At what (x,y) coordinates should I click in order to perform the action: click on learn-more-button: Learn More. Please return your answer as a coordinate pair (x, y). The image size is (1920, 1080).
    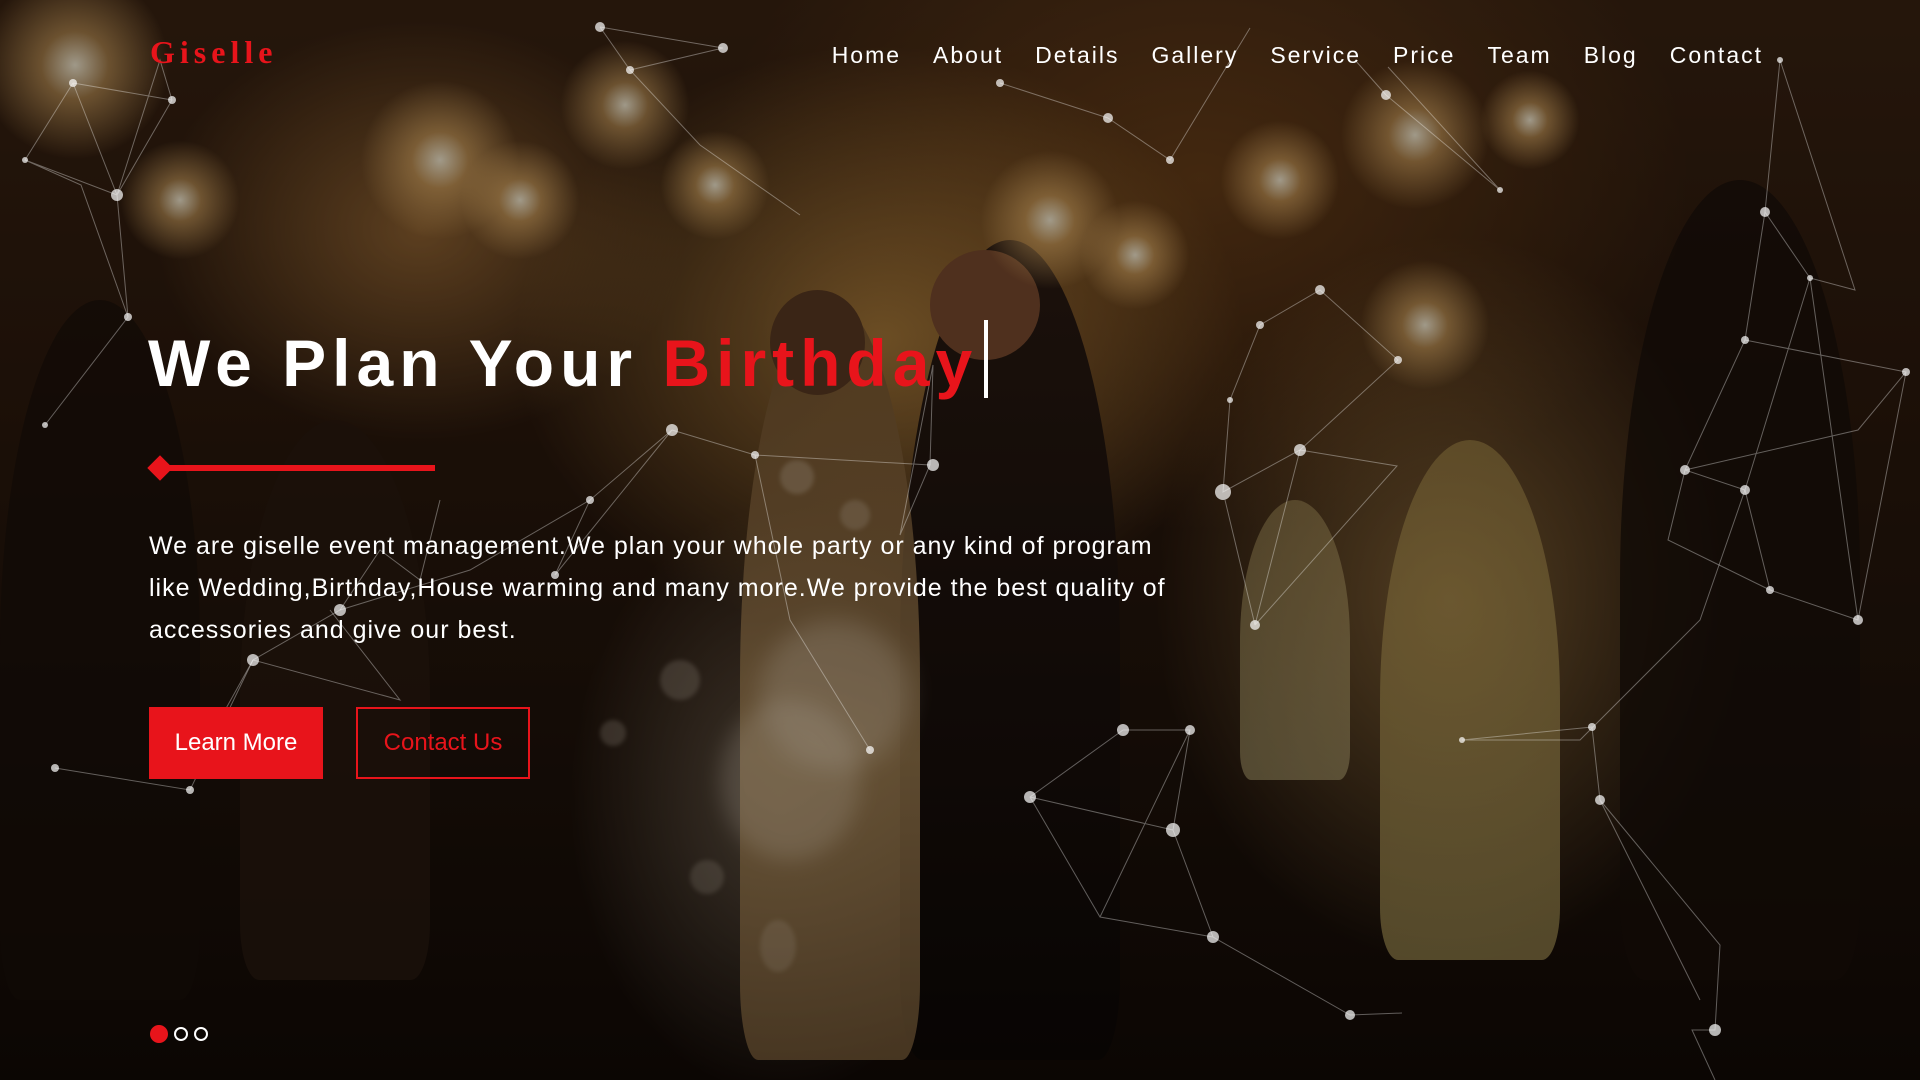
    Looking at the image, I should click on (236, 743).